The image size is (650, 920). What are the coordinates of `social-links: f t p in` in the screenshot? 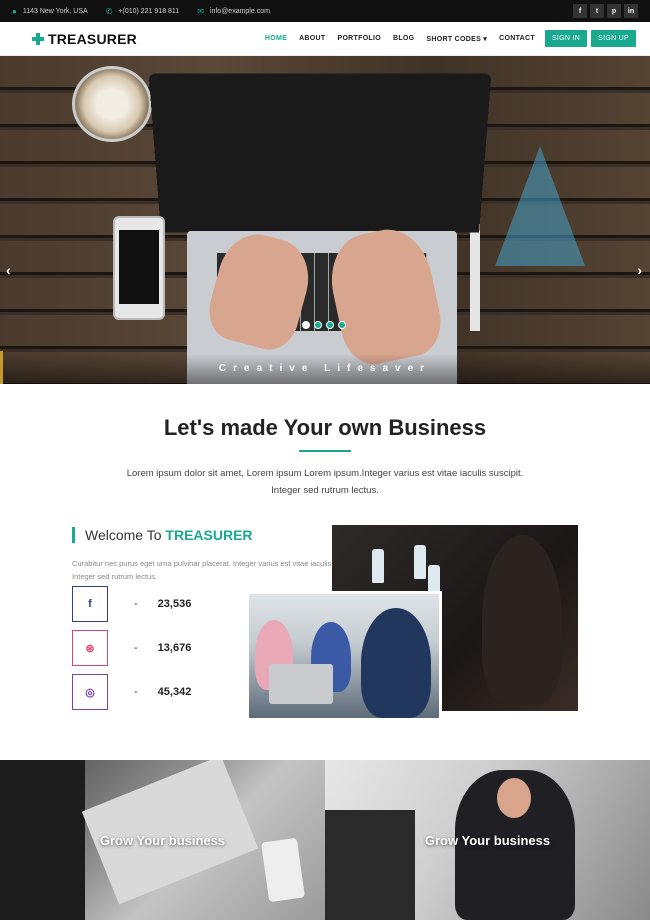 It's located at (605, 11).